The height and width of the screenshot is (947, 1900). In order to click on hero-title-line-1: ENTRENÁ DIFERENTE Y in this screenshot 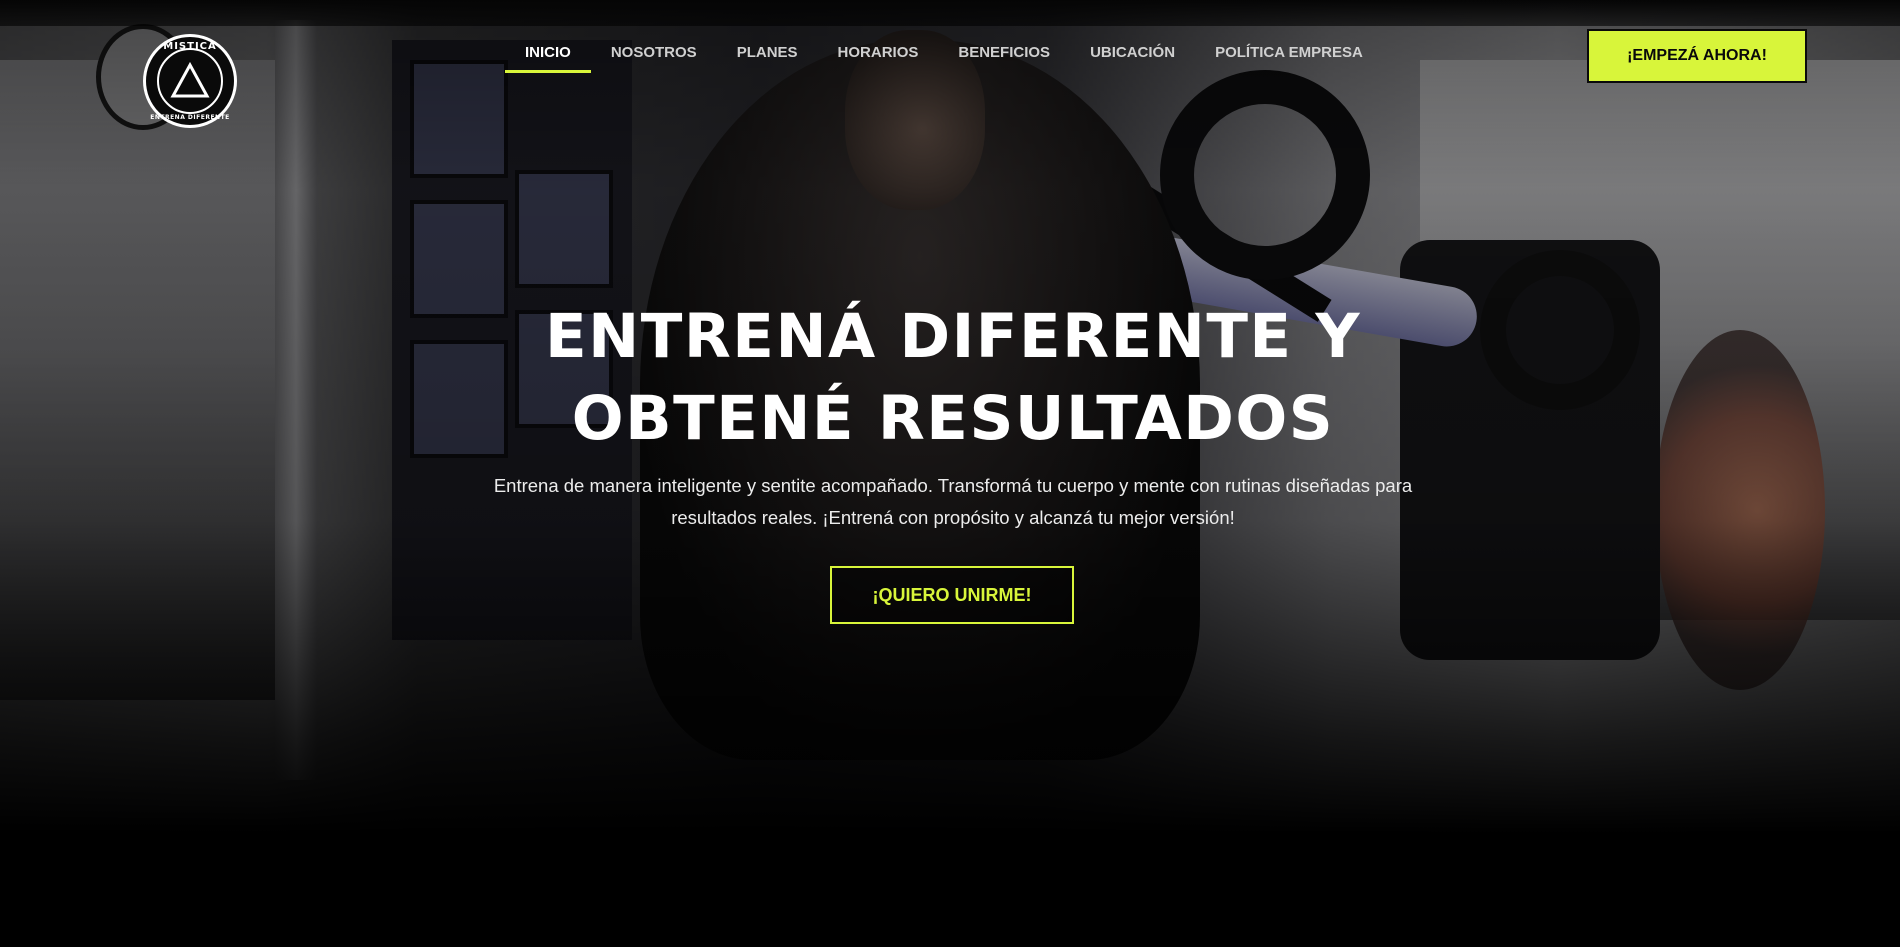, I will do `click(953, 336)`.